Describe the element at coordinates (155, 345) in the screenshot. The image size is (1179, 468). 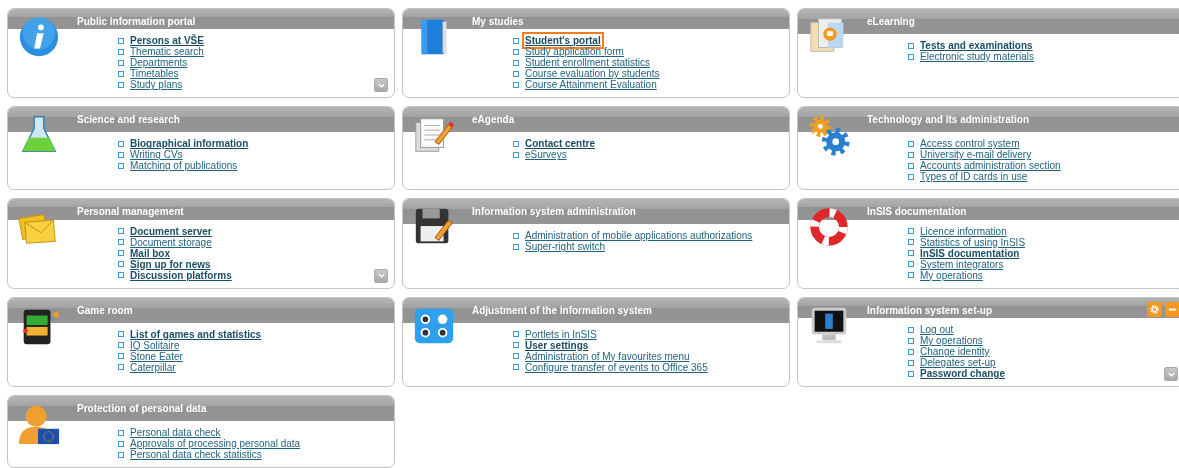
I see `menu-link: IQ Solitaire` at that location.